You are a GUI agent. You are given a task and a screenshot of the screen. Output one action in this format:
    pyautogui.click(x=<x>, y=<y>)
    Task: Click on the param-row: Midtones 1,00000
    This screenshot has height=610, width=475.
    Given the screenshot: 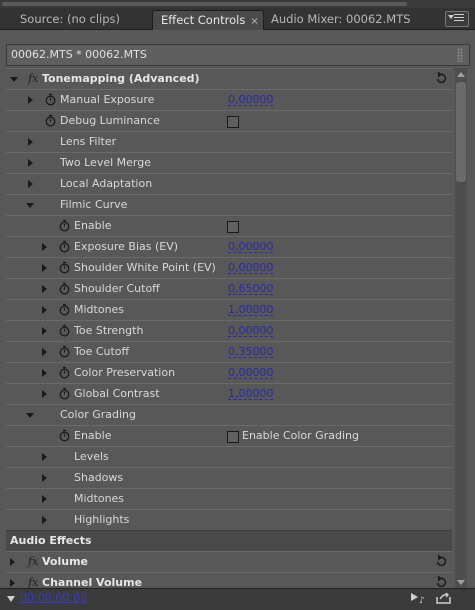 What is the action you would take?
    pyautogui.click(x=229, y=309)
    